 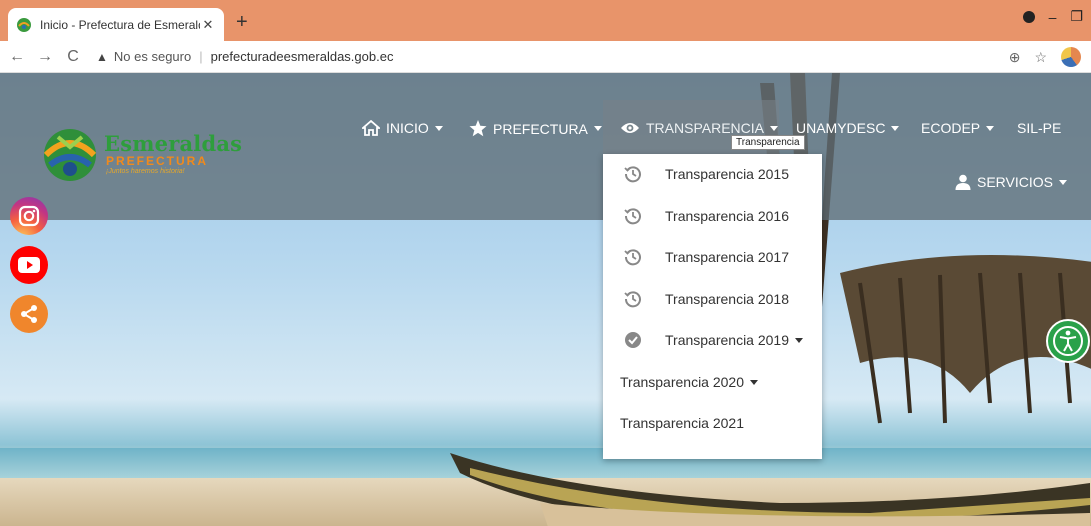 I want to click on dropdown-item-label: Transparencia 2015, so click(x=727, y=174).